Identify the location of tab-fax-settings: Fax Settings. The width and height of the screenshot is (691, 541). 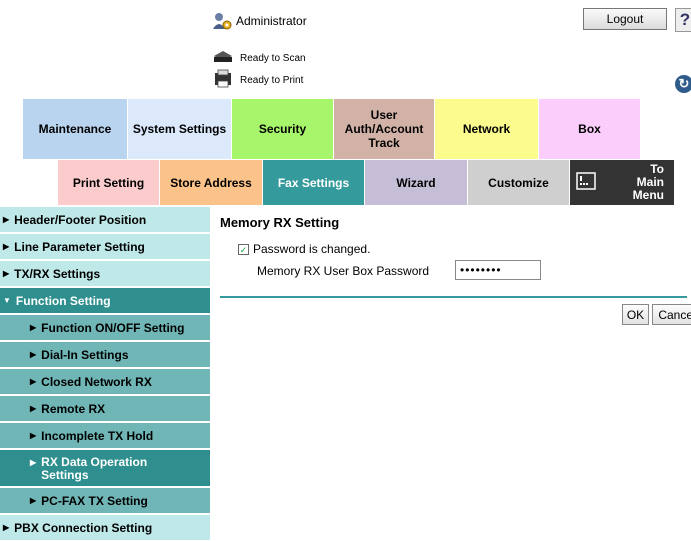
(313, 182).